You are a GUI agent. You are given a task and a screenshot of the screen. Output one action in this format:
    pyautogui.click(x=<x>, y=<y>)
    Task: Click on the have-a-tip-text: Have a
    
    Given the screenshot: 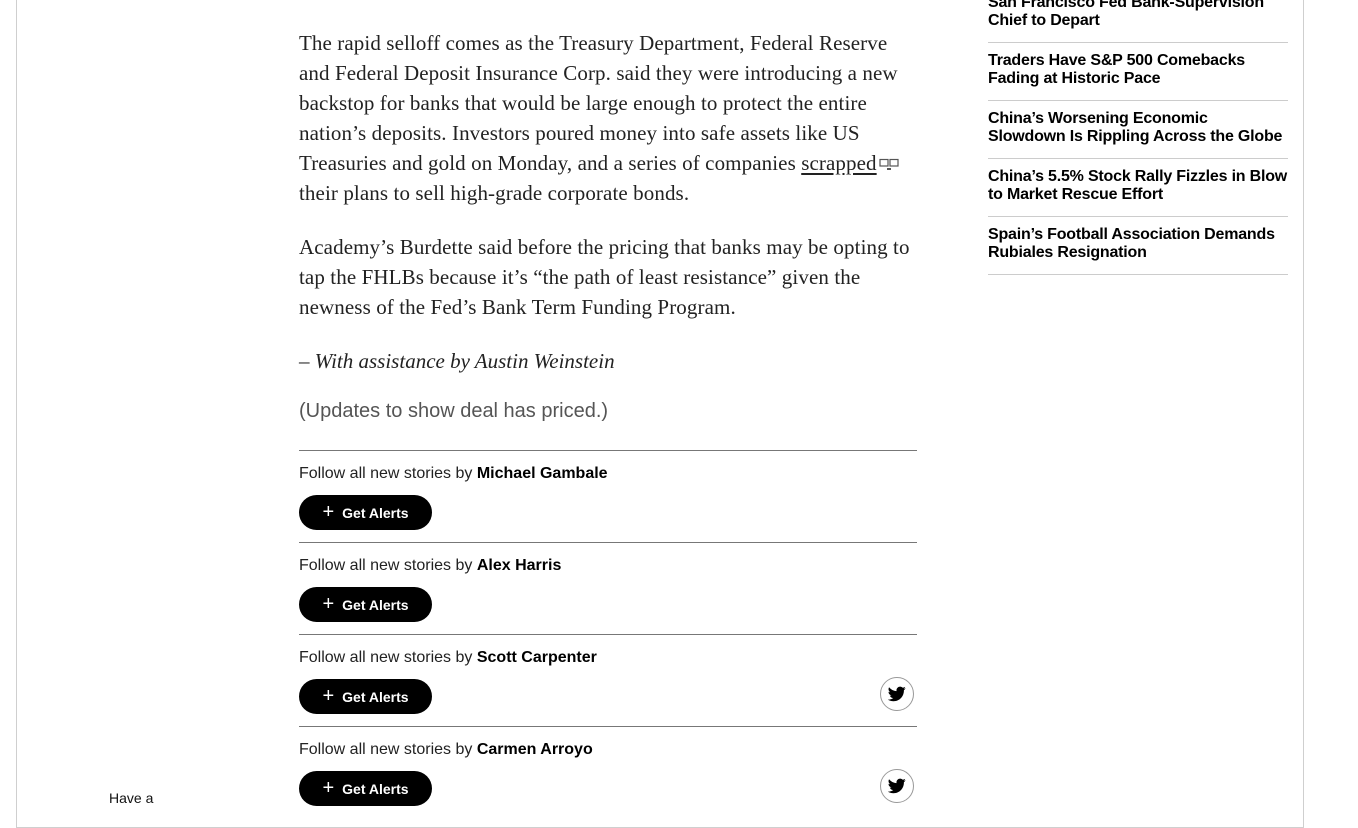 What is the action you would take?
    pyautogui.click(x=131, y=798)
    